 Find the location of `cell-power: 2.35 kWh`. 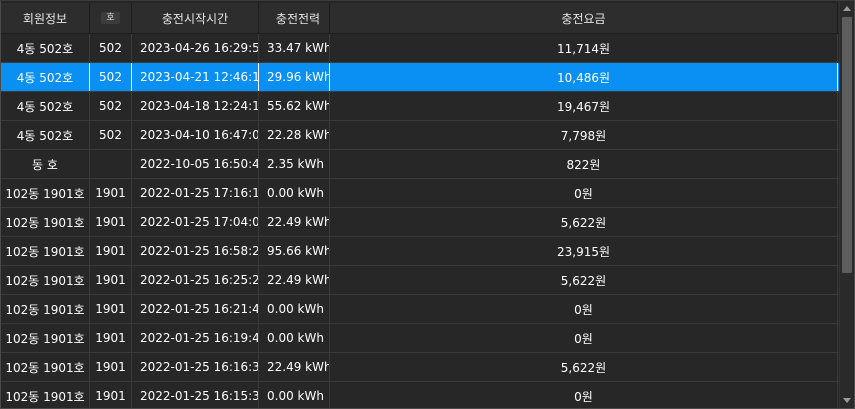

cell-power: 2.35 kWh is located at coordinates (294, 164).